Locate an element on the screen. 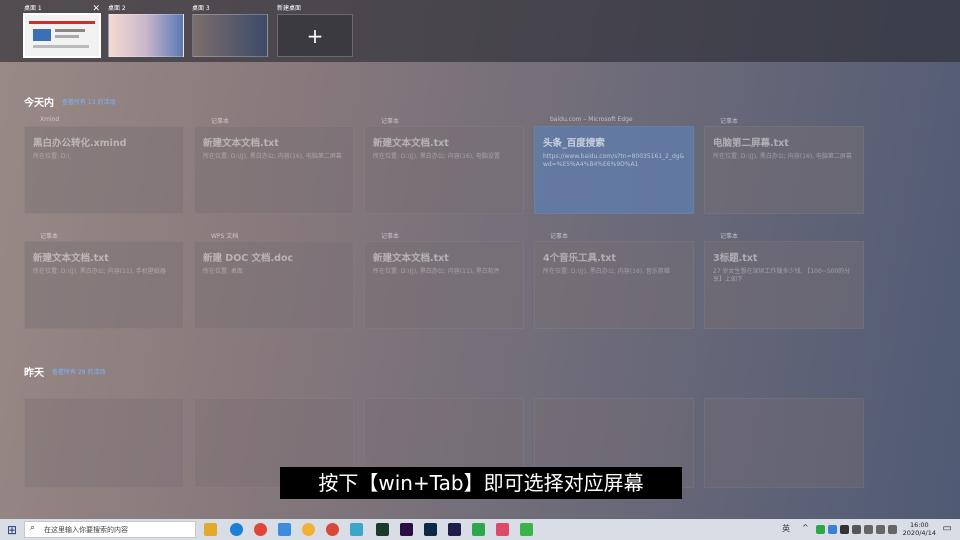  section-title-yesterday: 昨天 is located at coordinates (34, 373).